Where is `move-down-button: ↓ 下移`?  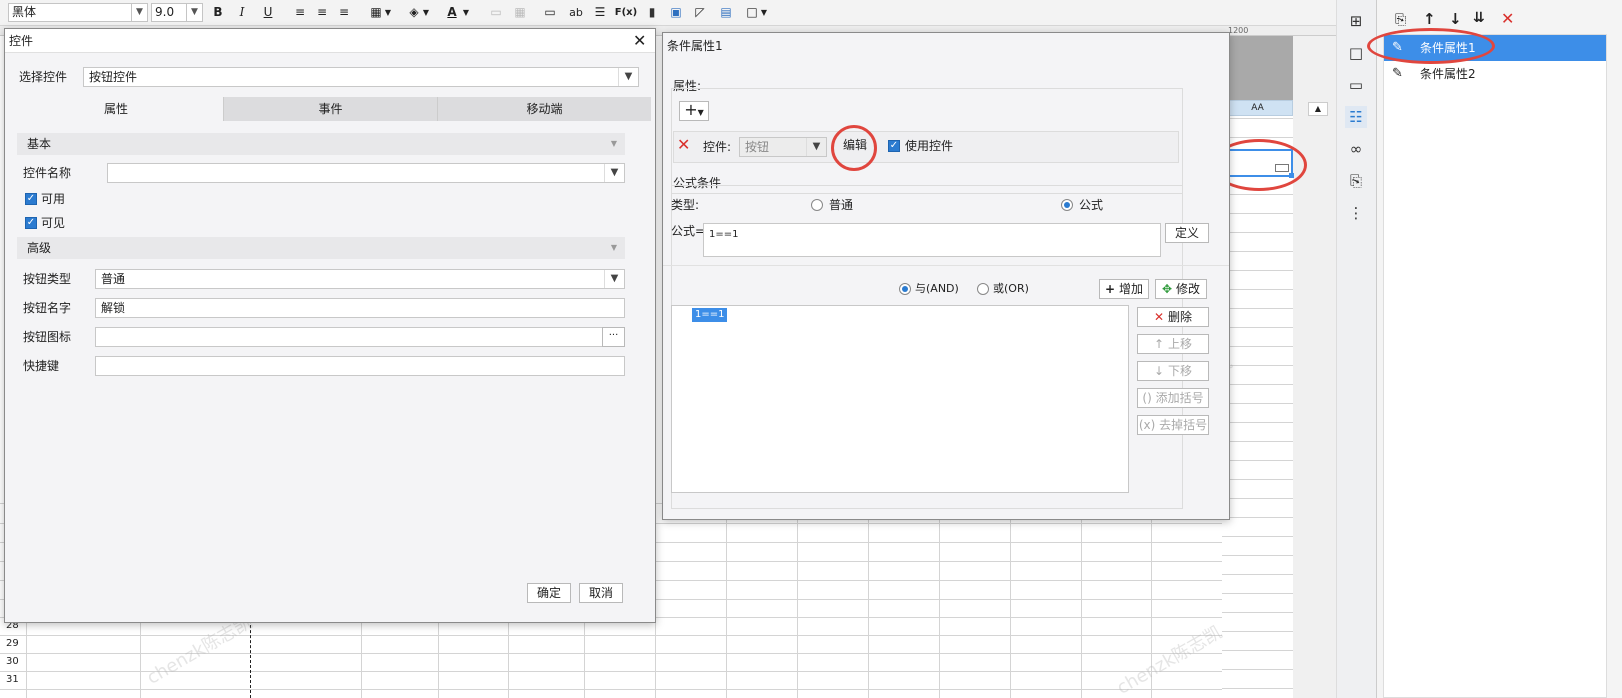 move-down-button: ↓ 下移 is located at coordinates (1173, 371).